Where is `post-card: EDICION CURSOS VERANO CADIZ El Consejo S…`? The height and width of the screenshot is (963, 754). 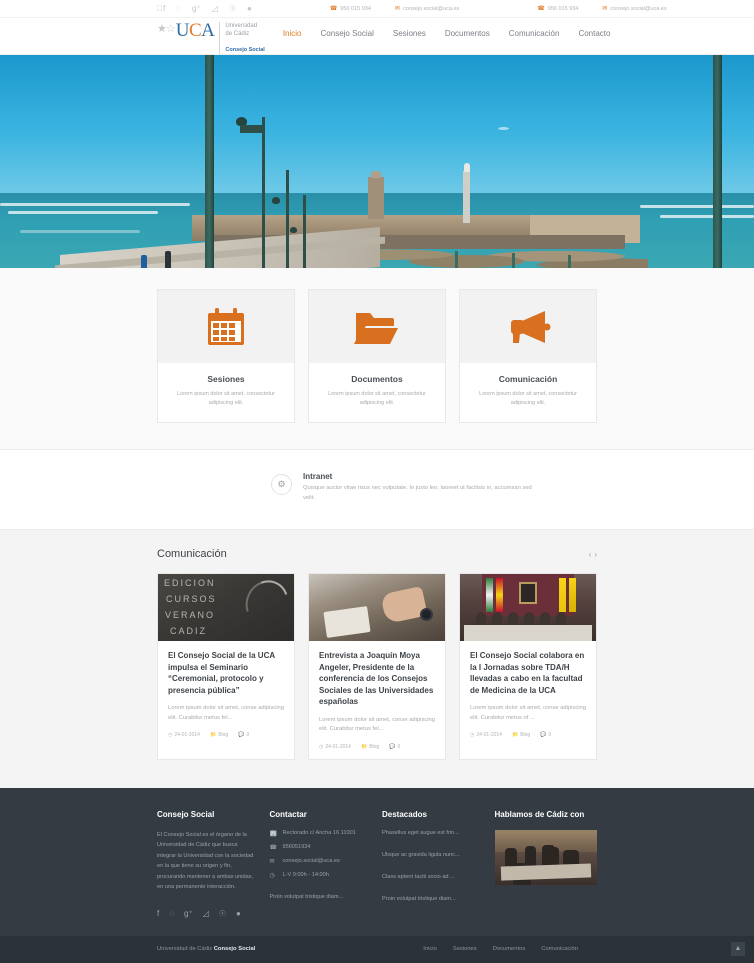 post-card: EDICION CURSOS VERANO CADIZ El Consejo S… is located at coordinates (226, 666).